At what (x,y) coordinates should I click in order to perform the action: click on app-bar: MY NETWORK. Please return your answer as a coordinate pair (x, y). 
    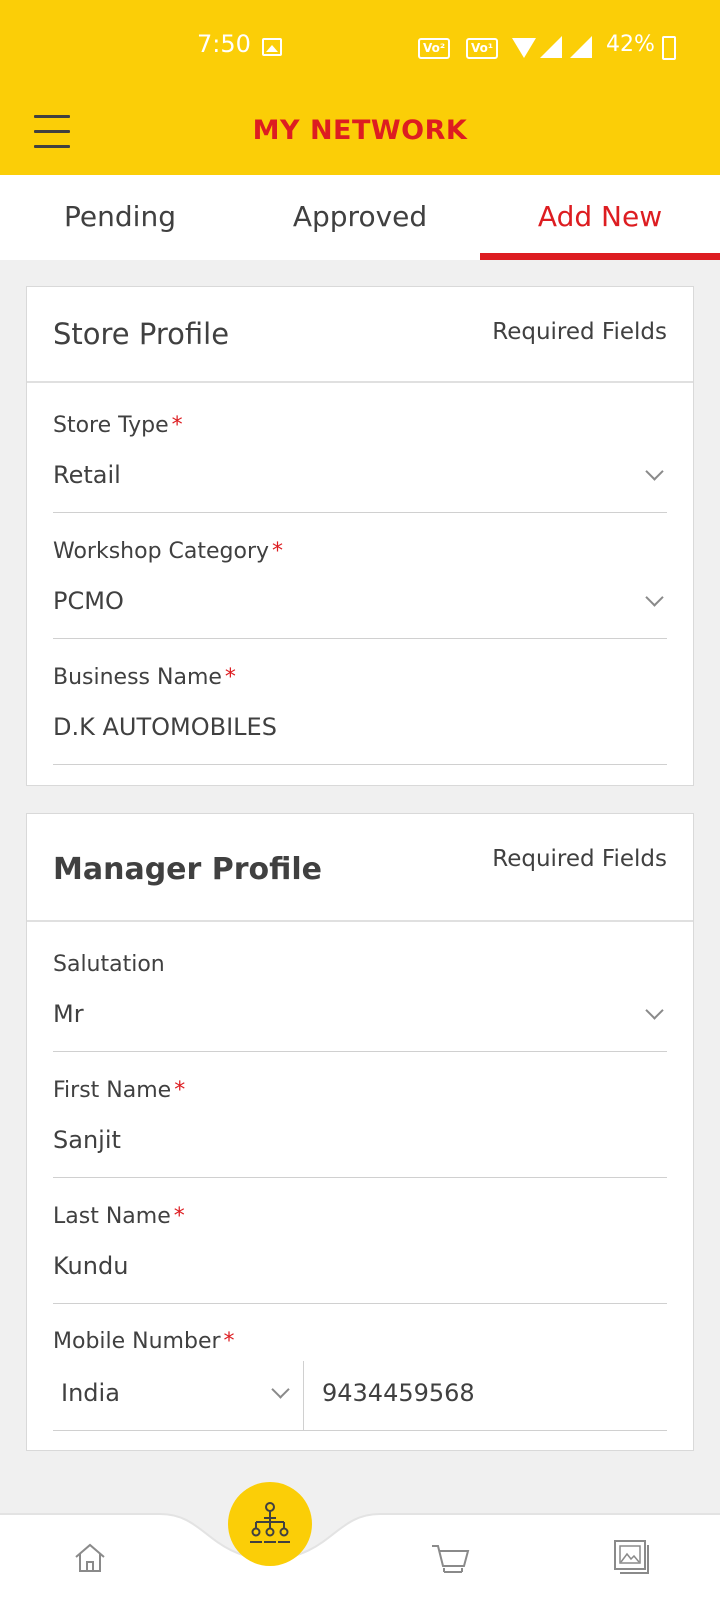
    Looking at the image, I should click on (360, 135).